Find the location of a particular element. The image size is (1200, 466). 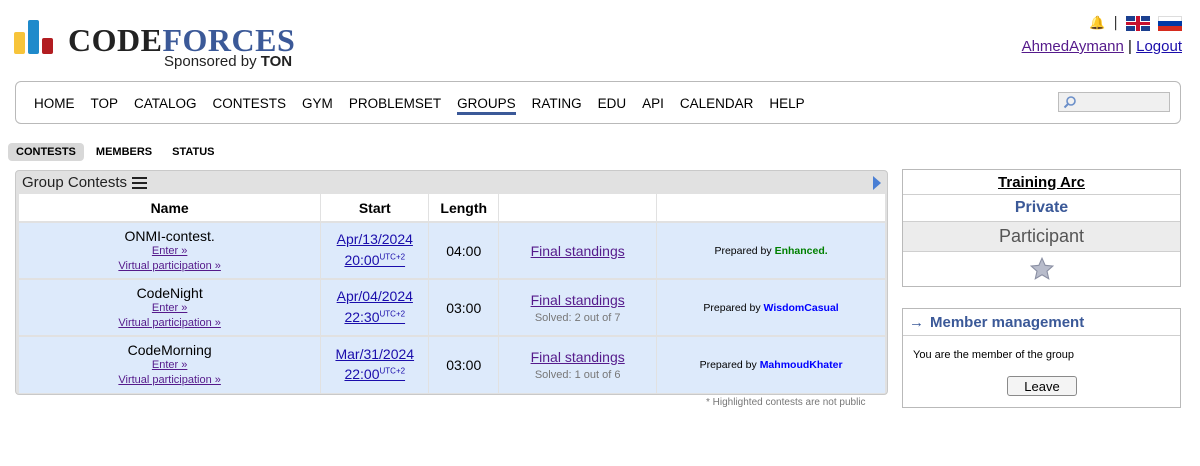

group-subtabs: CONTESTS MEMBERS STATUS is located at coordinates (115, 152).